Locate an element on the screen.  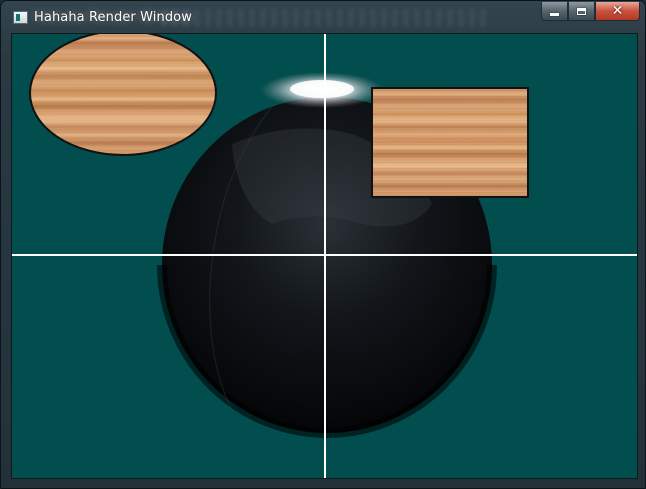
maximize-icon is located at coordinates (581, 11).